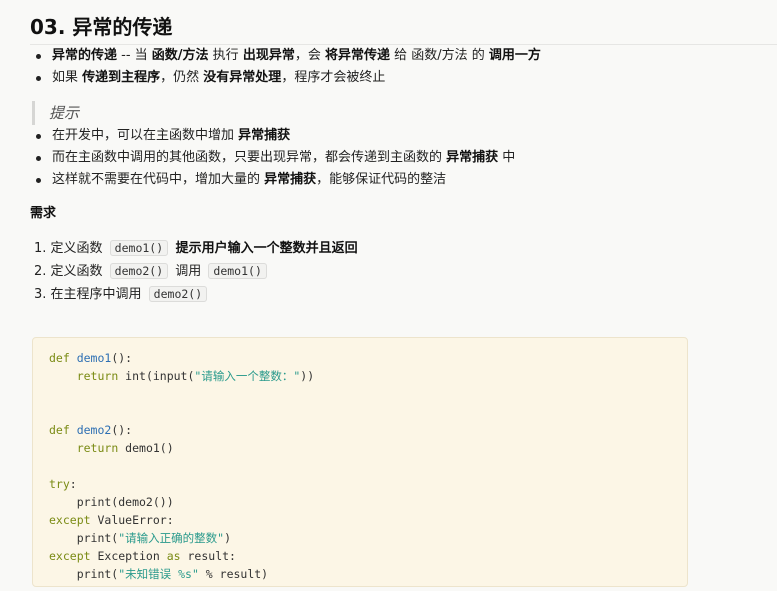 This screenshot has height=591, width=777. Describe the element at coordinates (173, 556) in the screenshot. I see `code-token: as` at that location.